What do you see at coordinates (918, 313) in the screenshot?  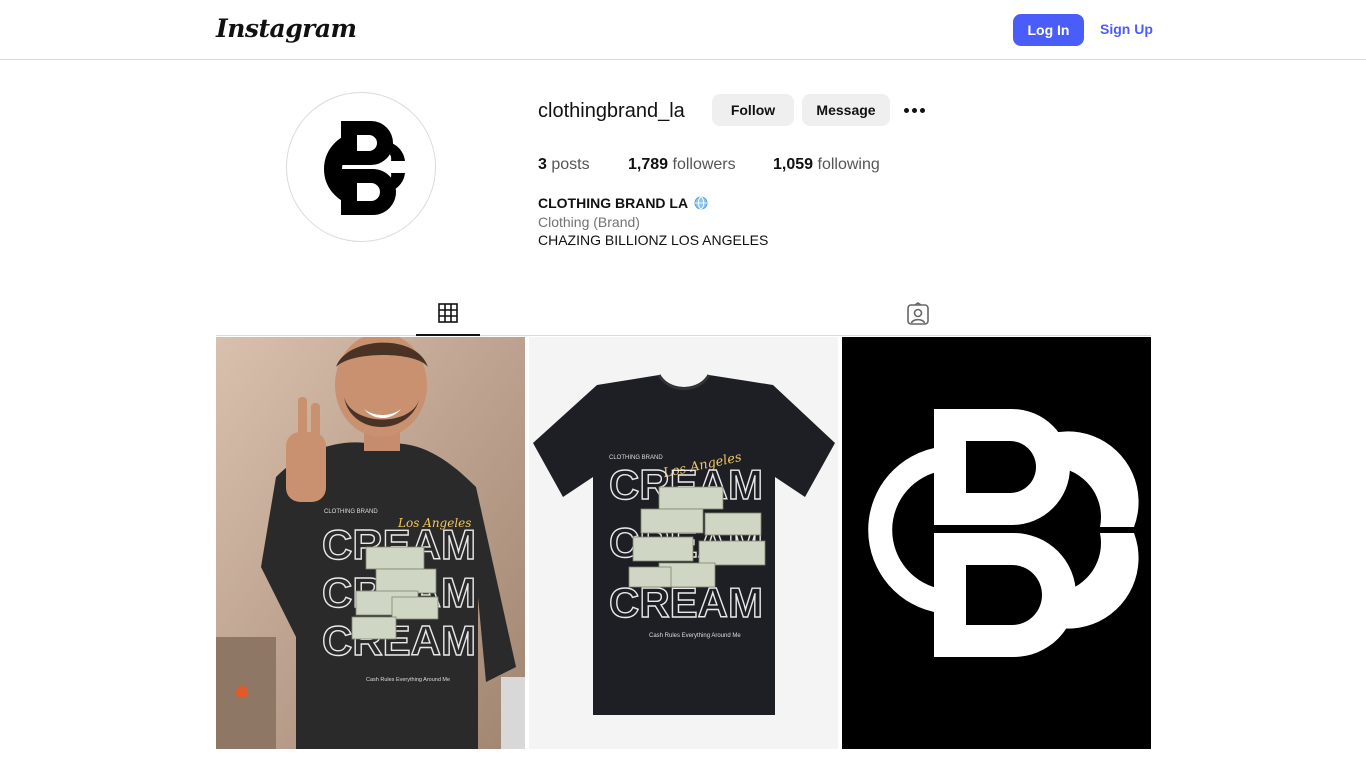 I see `tagged-icon` at bounding box center [918, 313].